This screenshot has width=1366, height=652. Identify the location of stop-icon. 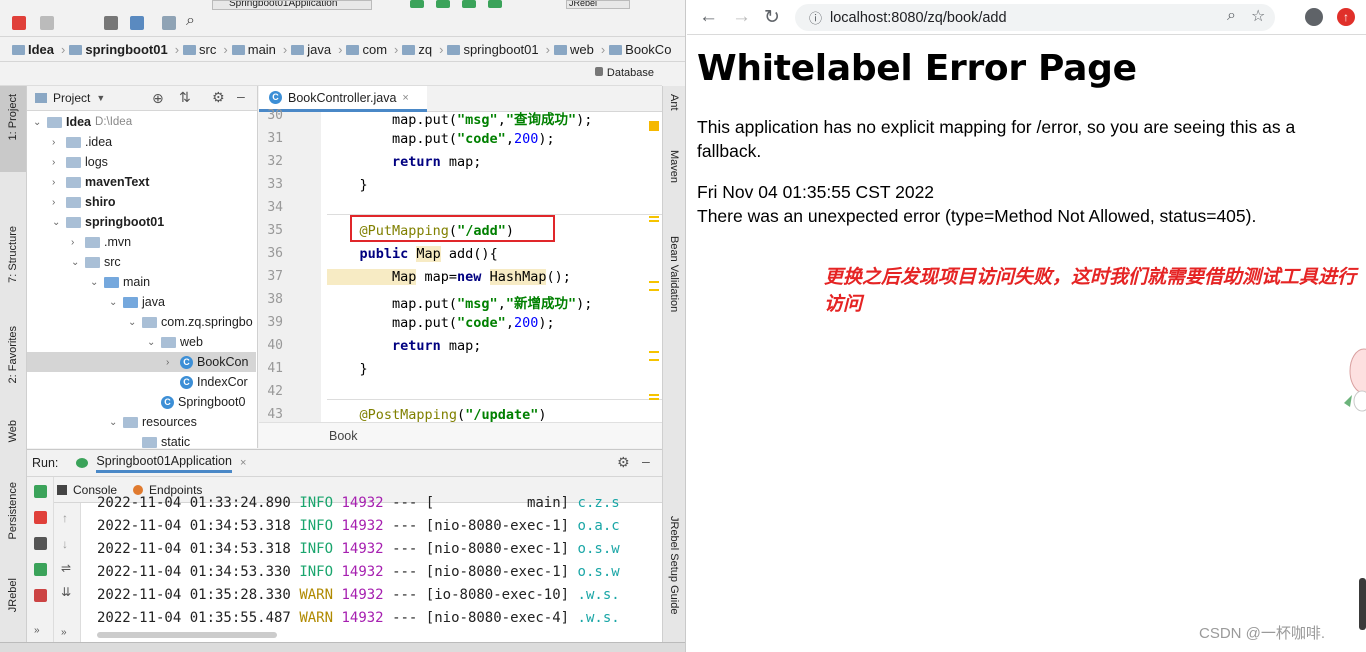
(40, 517).